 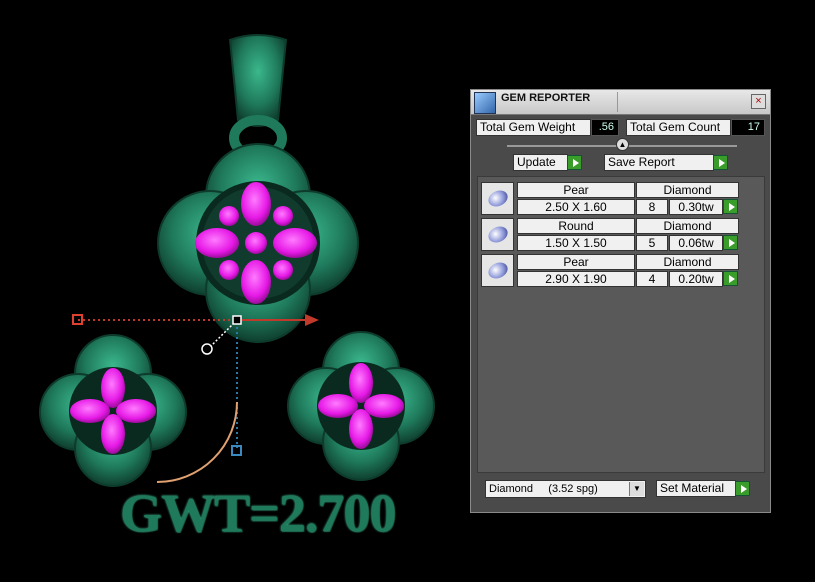 What do you see at coordinates (652, 243) in the screenshot?
I see `gem-count: 5` at bounding box center [652, 243].